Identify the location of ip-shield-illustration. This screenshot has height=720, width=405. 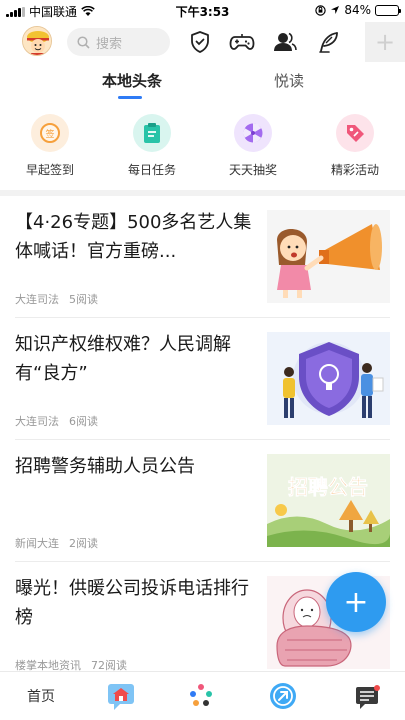
(328, 378).